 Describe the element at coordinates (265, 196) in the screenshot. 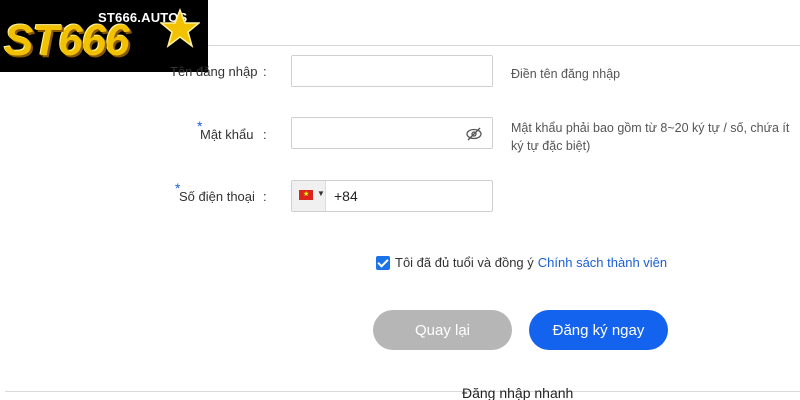

I see `phone-colon: :` at that location.